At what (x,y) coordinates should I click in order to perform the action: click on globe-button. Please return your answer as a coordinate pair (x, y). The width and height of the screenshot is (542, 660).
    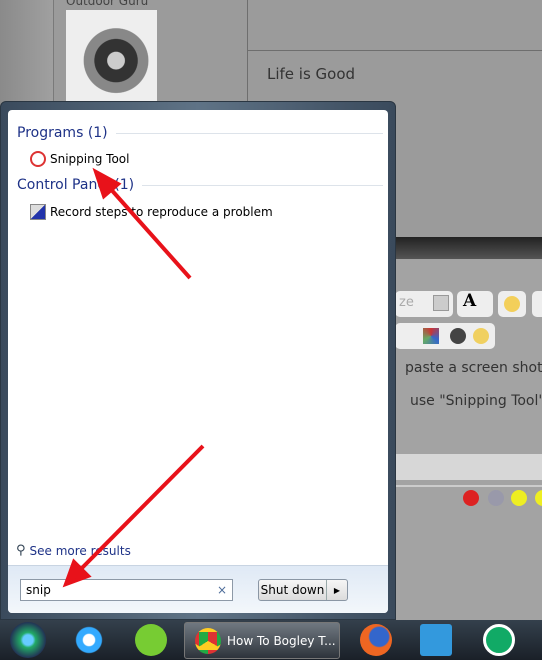
    Looking at the image, I should click on (537, 304).